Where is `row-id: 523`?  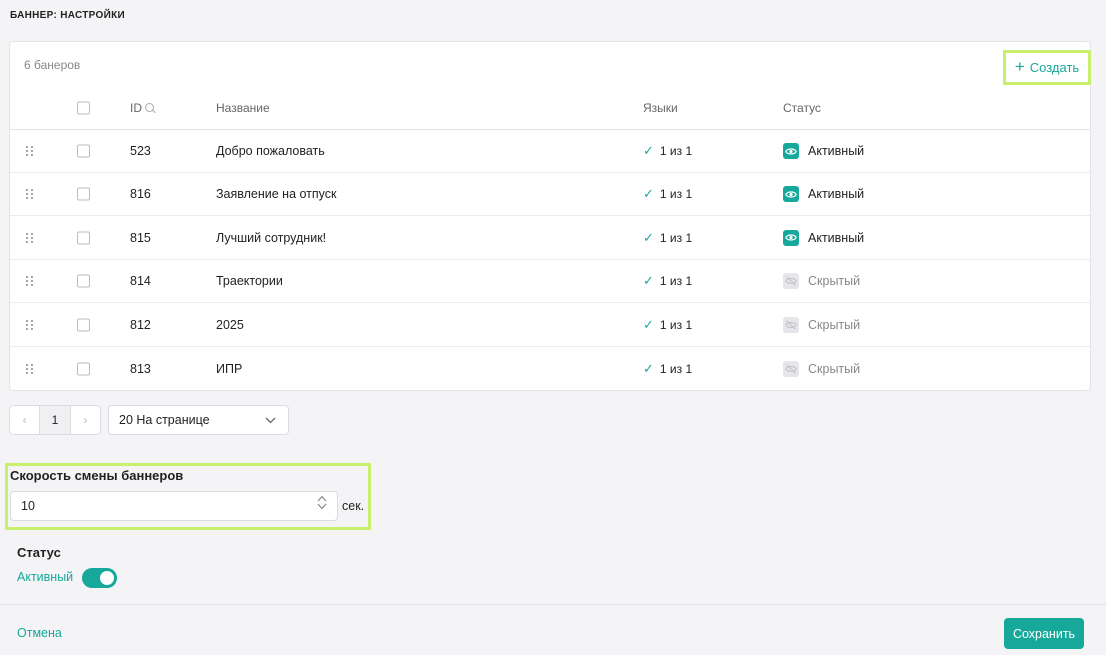 row-id: 523 is located at coordinates (140, 151).